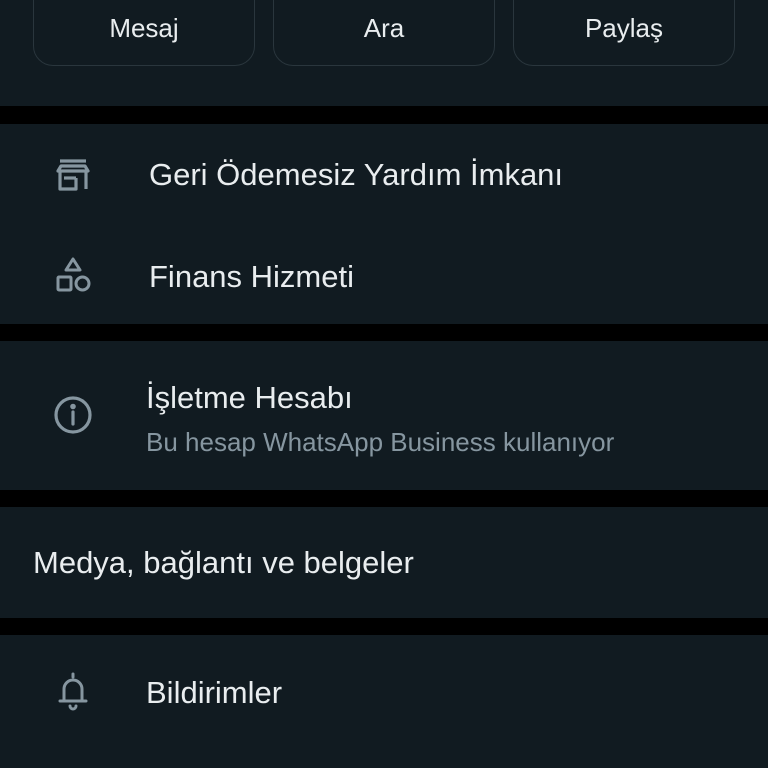  I want to click on media-links-docs-label: Medya, bağlantı ve belgeler, so click(223, 562).